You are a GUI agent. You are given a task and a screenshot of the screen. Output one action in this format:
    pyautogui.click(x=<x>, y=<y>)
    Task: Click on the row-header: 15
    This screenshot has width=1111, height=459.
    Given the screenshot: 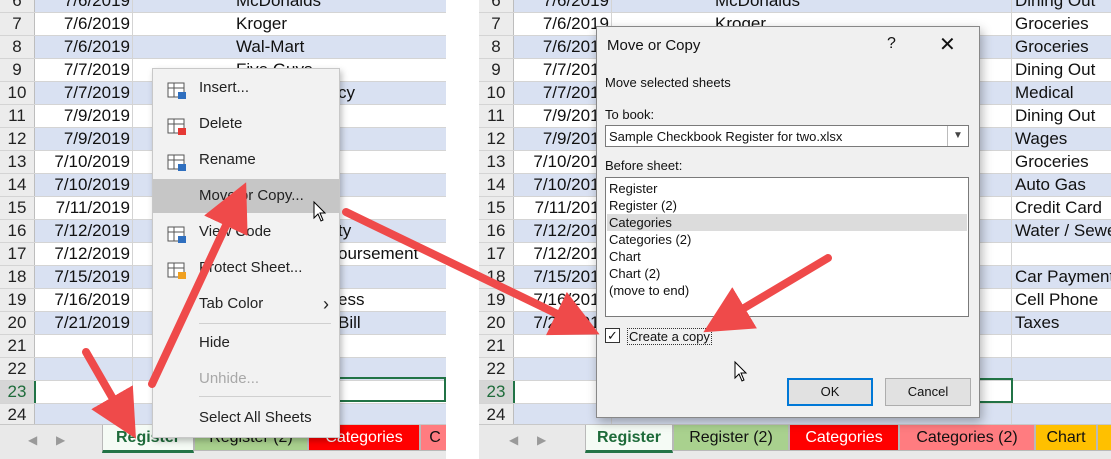 What is the action you would take?
    pyautogui.click(x=496, y=208)
    